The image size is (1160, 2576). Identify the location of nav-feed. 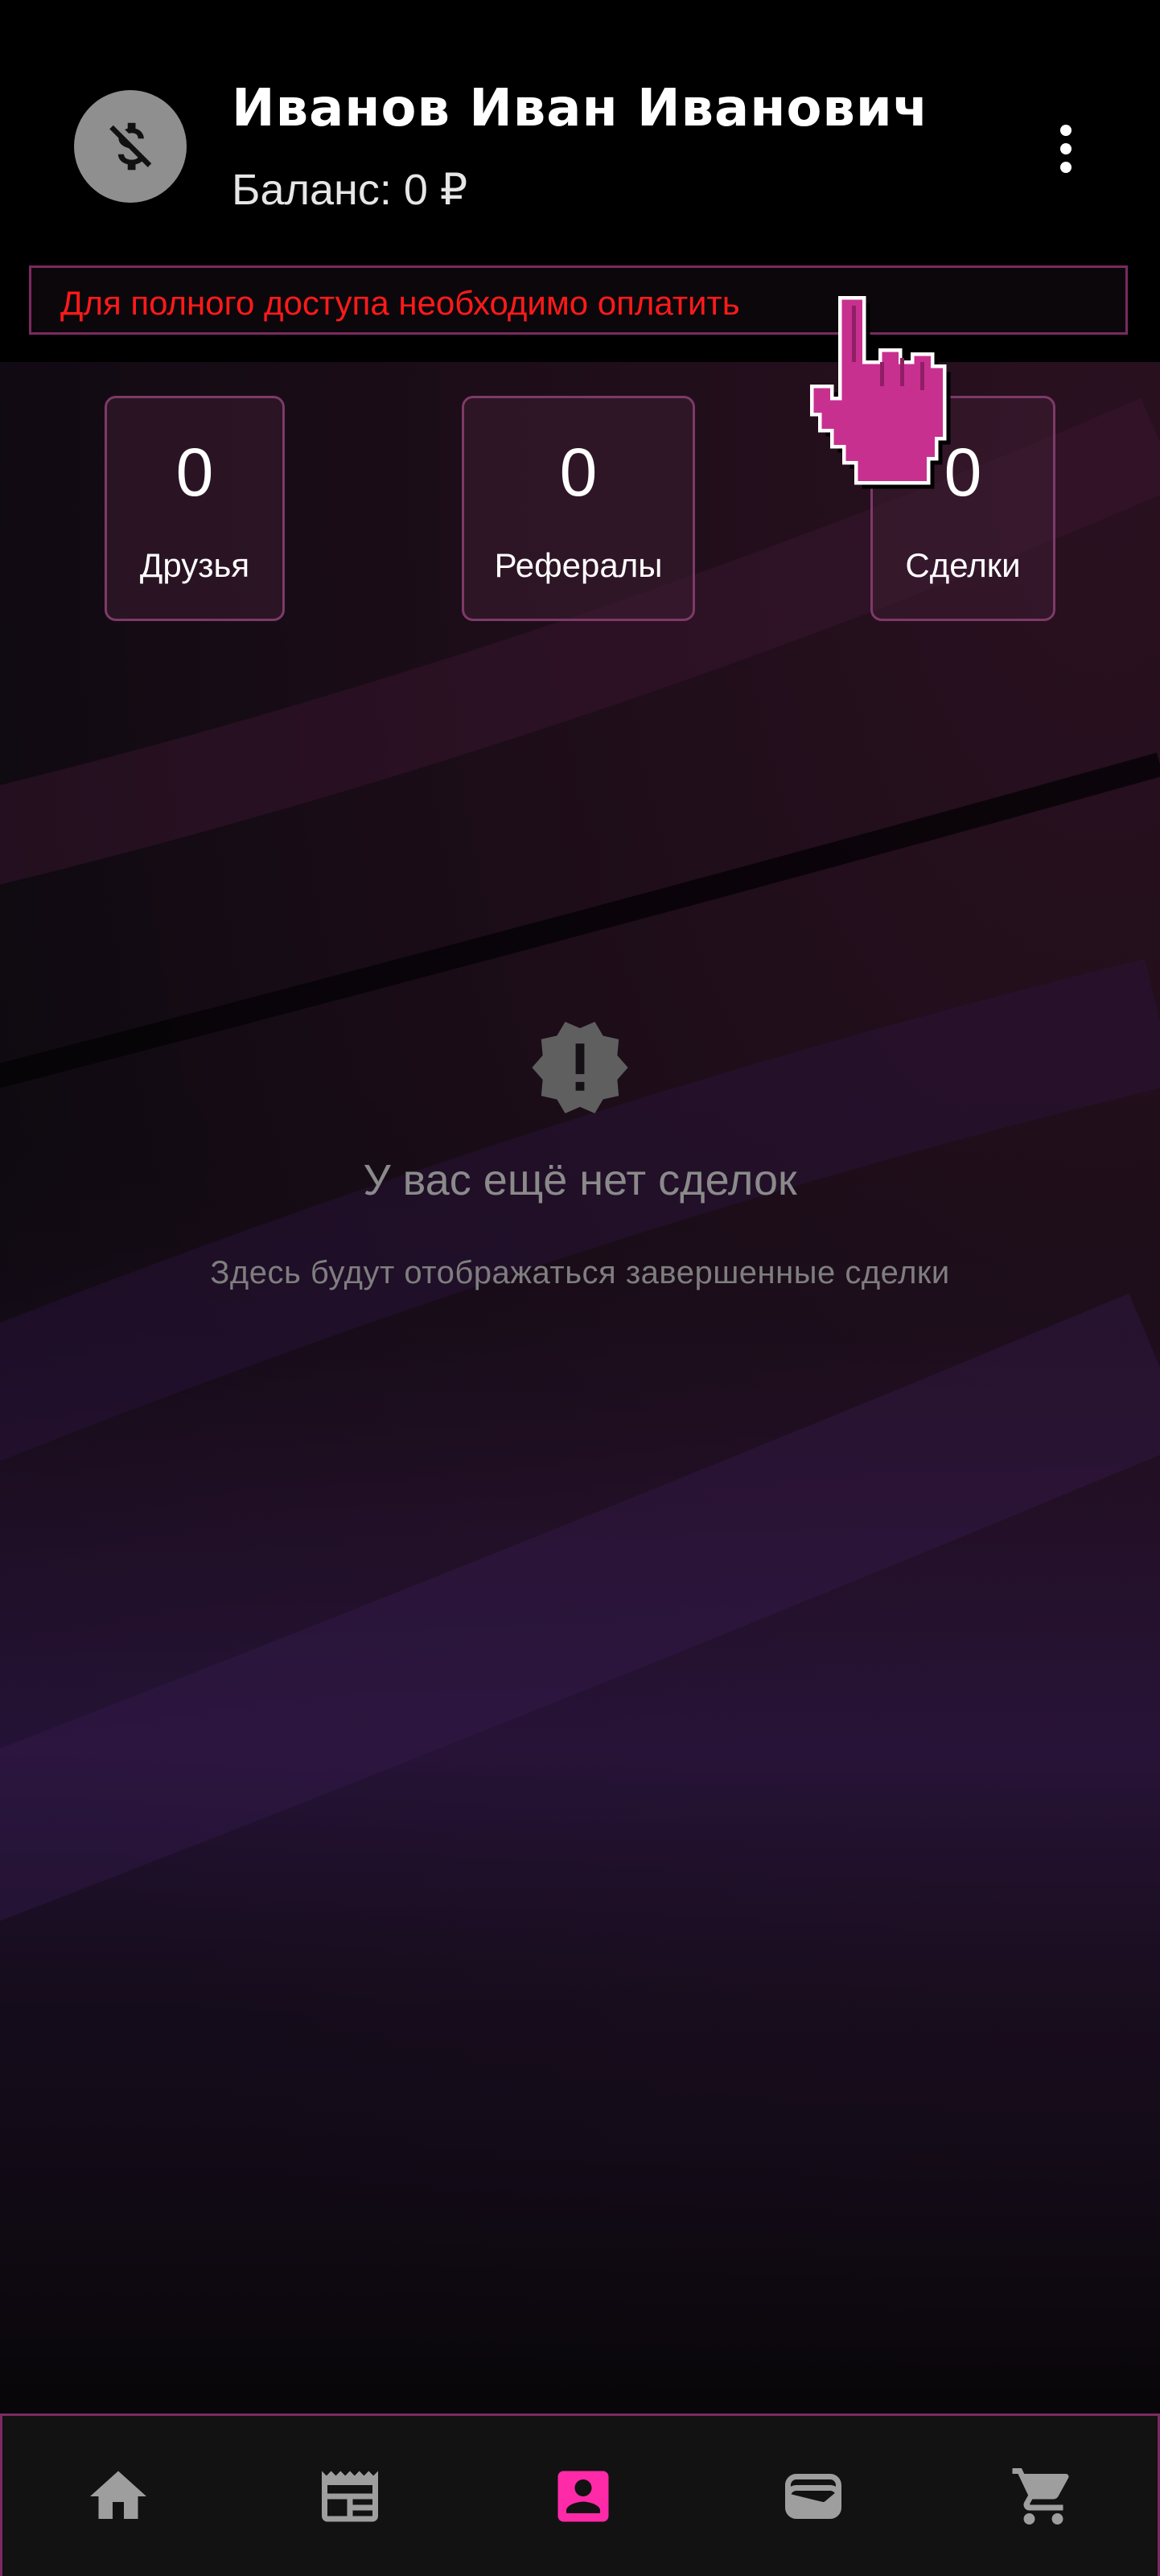
(350, 2496).